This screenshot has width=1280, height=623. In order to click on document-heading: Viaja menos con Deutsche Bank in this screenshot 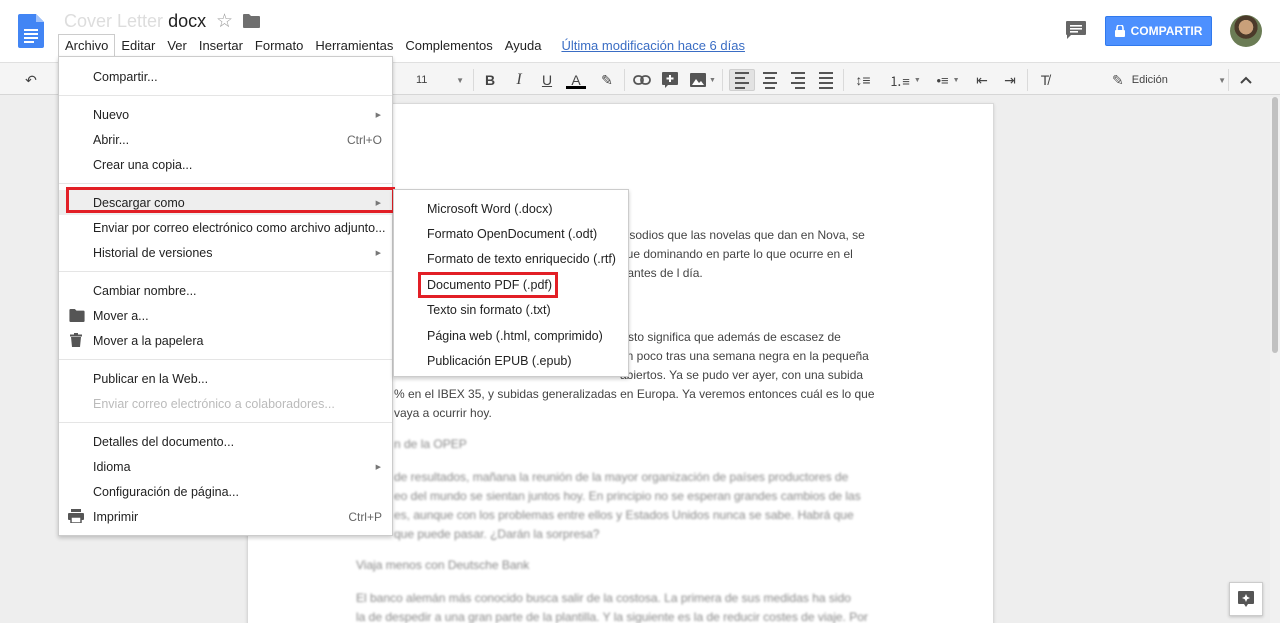, I will do `click(443, 565)`.